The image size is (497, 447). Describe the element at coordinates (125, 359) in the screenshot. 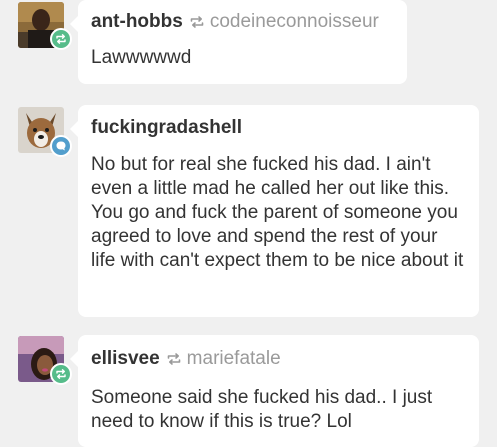

I see `username-link: ellisvee` at that location.